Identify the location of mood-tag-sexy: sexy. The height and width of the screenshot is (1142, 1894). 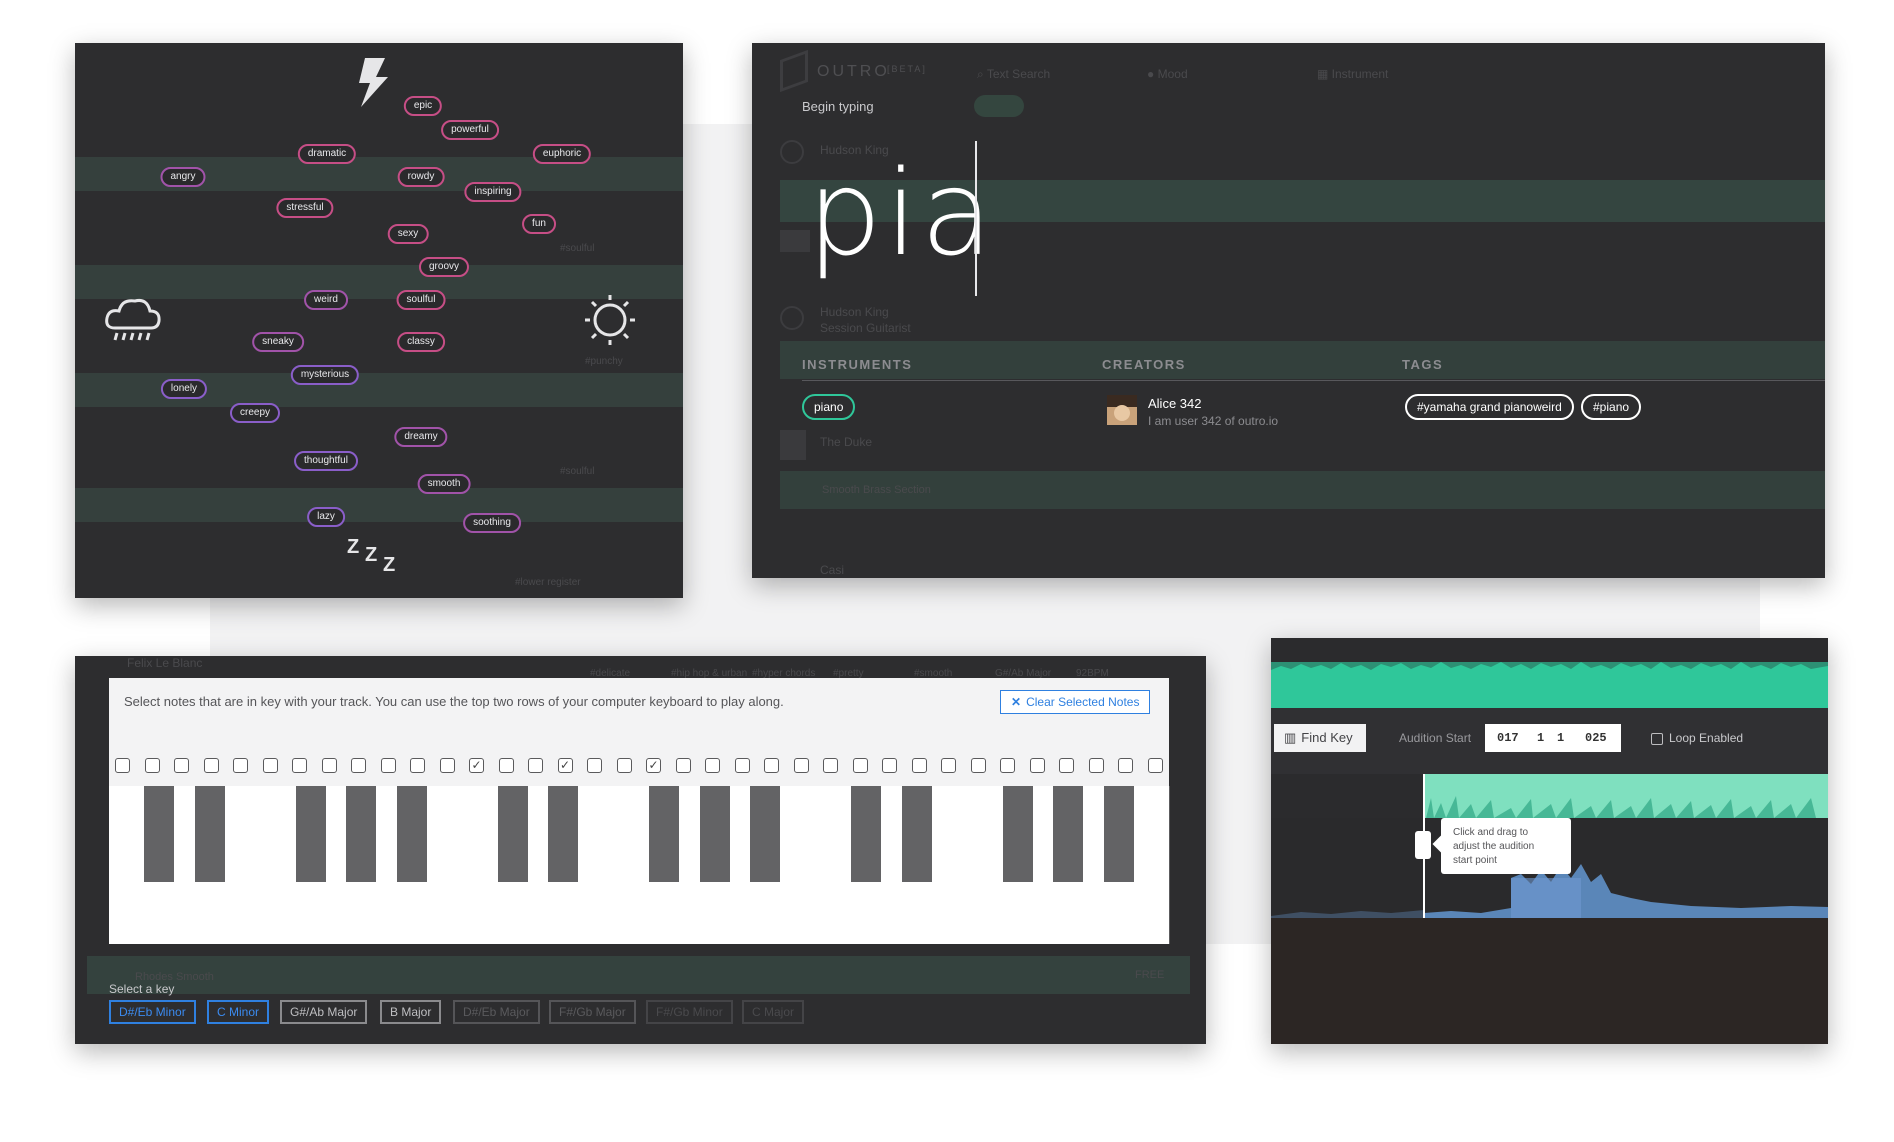
(408, 234).